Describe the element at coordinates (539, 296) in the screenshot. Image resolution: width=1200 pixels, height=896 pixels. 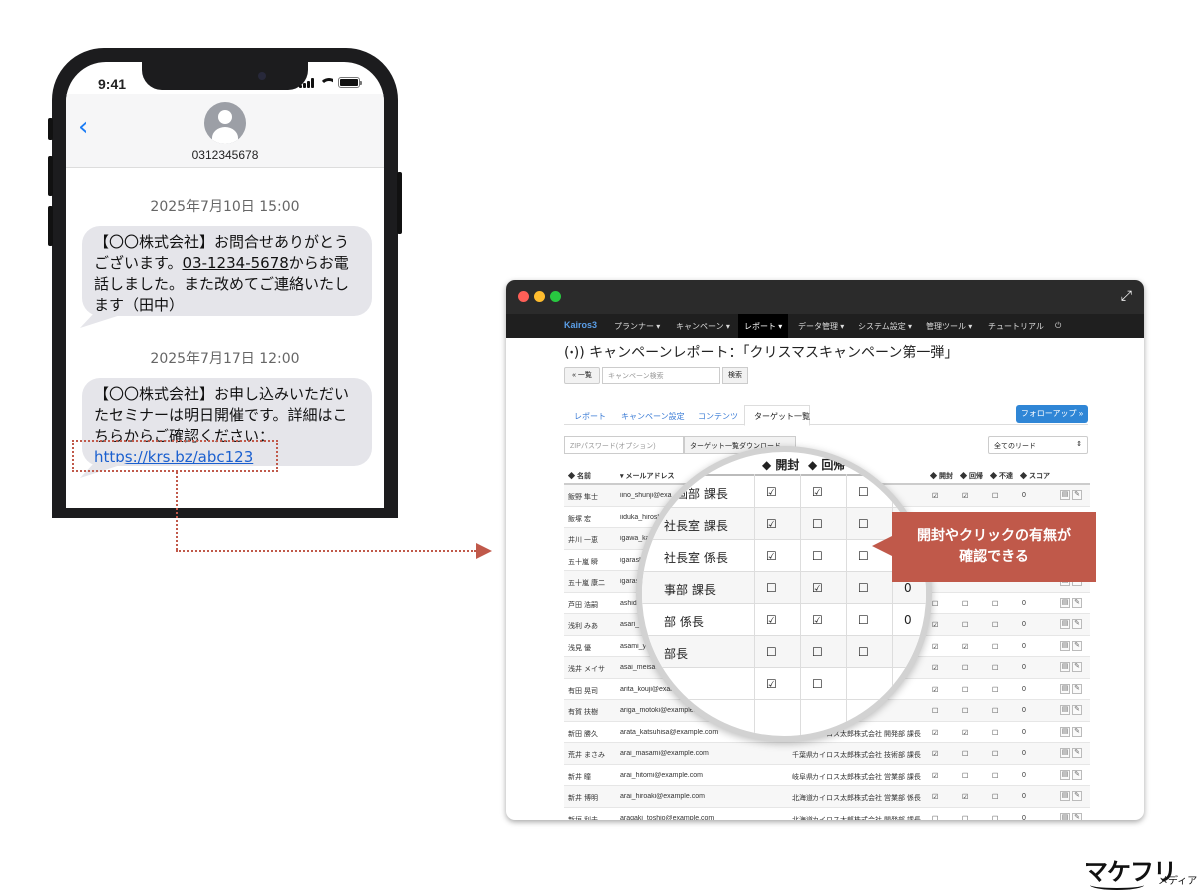
I see `minimize-window-icon` at that location.